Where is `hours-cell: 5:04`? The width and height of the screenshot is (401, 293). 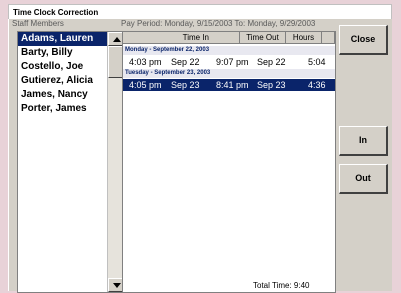 hours-cell: 5:04 is located at coordinates (317, 62).